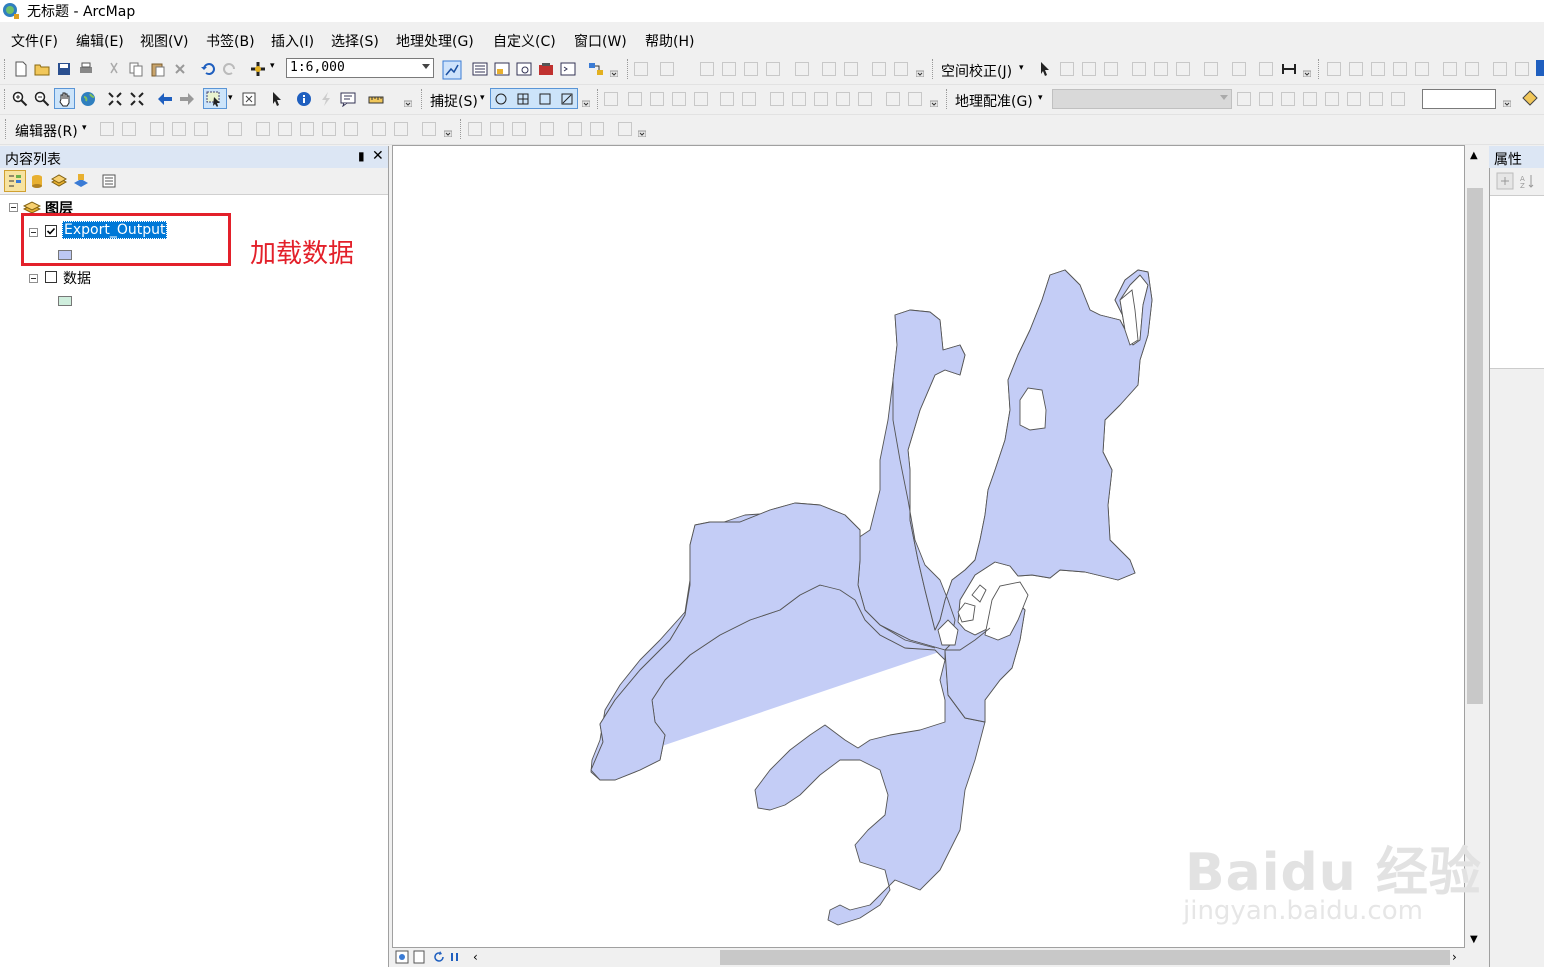  What do you see at coordinates (568, 69) in the screenshot?
I see `python-window-icon` at bounding box center [568, 69].